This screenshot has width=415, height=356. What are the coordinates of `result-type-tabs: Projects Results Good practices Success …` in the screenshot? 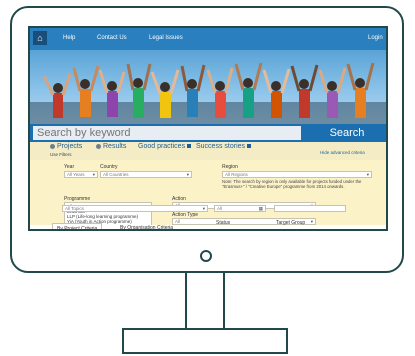 It's located at (208, 151).